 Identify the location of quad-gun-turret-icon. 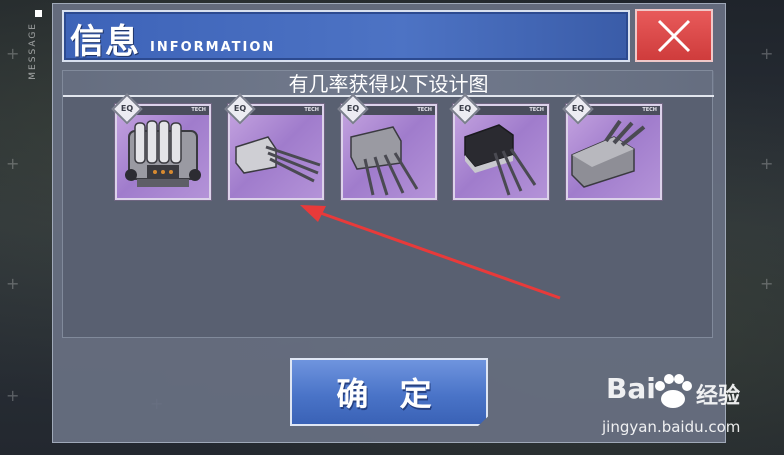
(384, 161).